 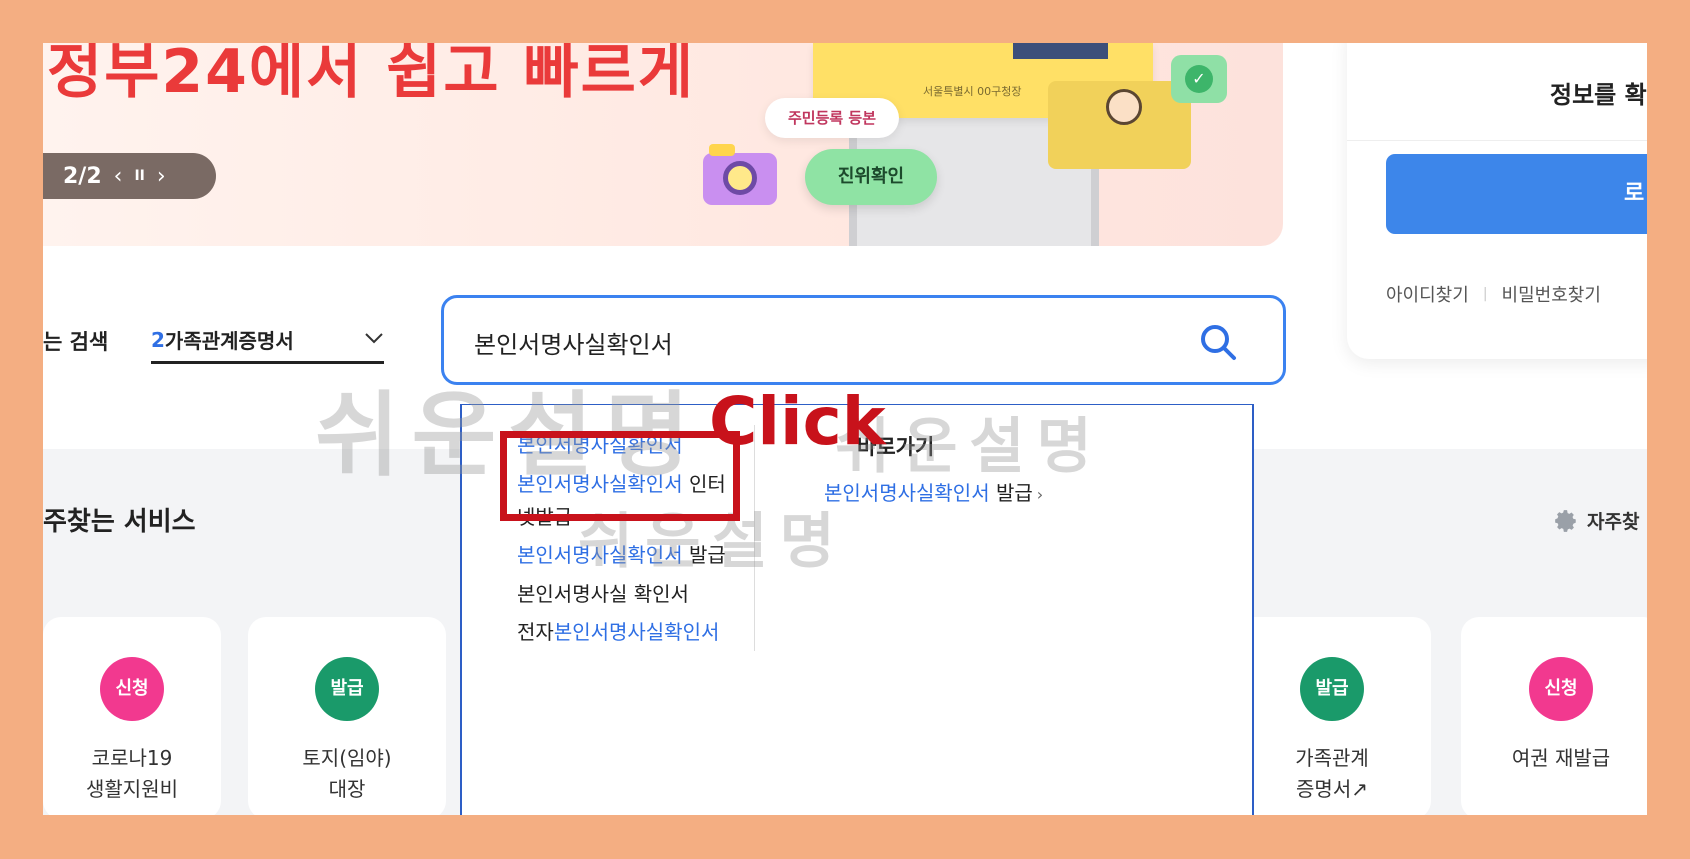 I want to click on pager-prev-icon: ‹, so click(x=118, y=176).